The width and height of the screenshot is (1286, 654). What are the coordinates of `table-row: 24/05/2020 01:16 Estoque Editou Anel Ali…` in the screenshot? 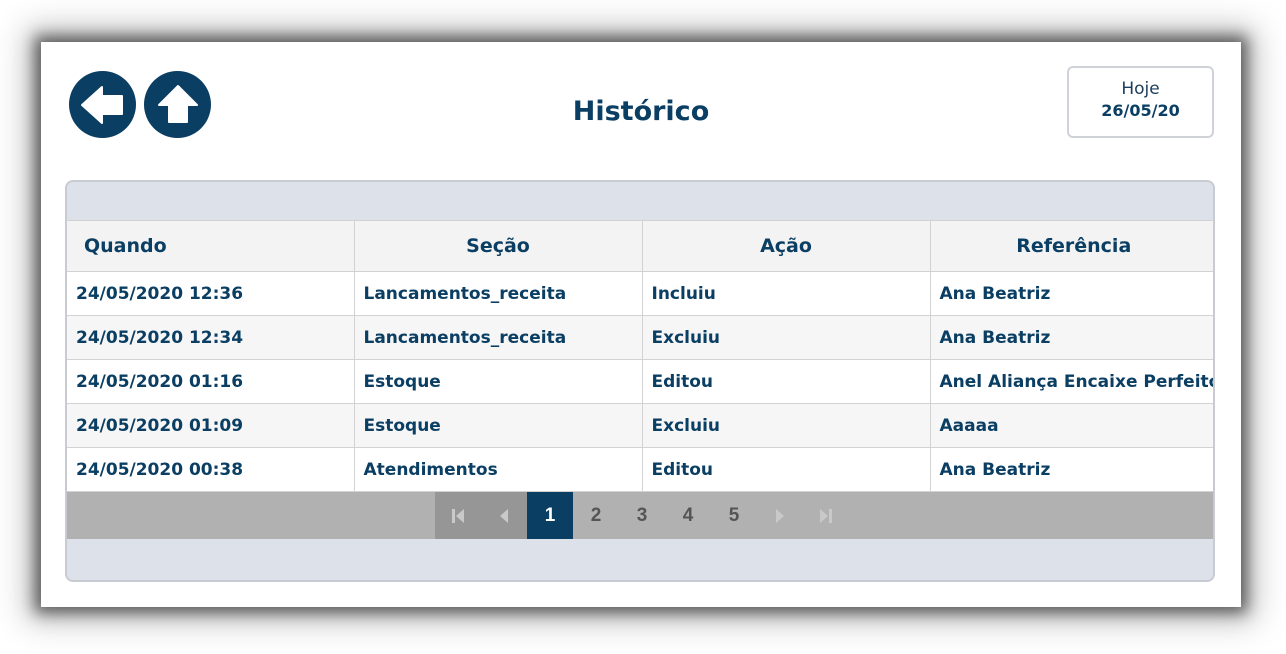 It's located at (640, 381).